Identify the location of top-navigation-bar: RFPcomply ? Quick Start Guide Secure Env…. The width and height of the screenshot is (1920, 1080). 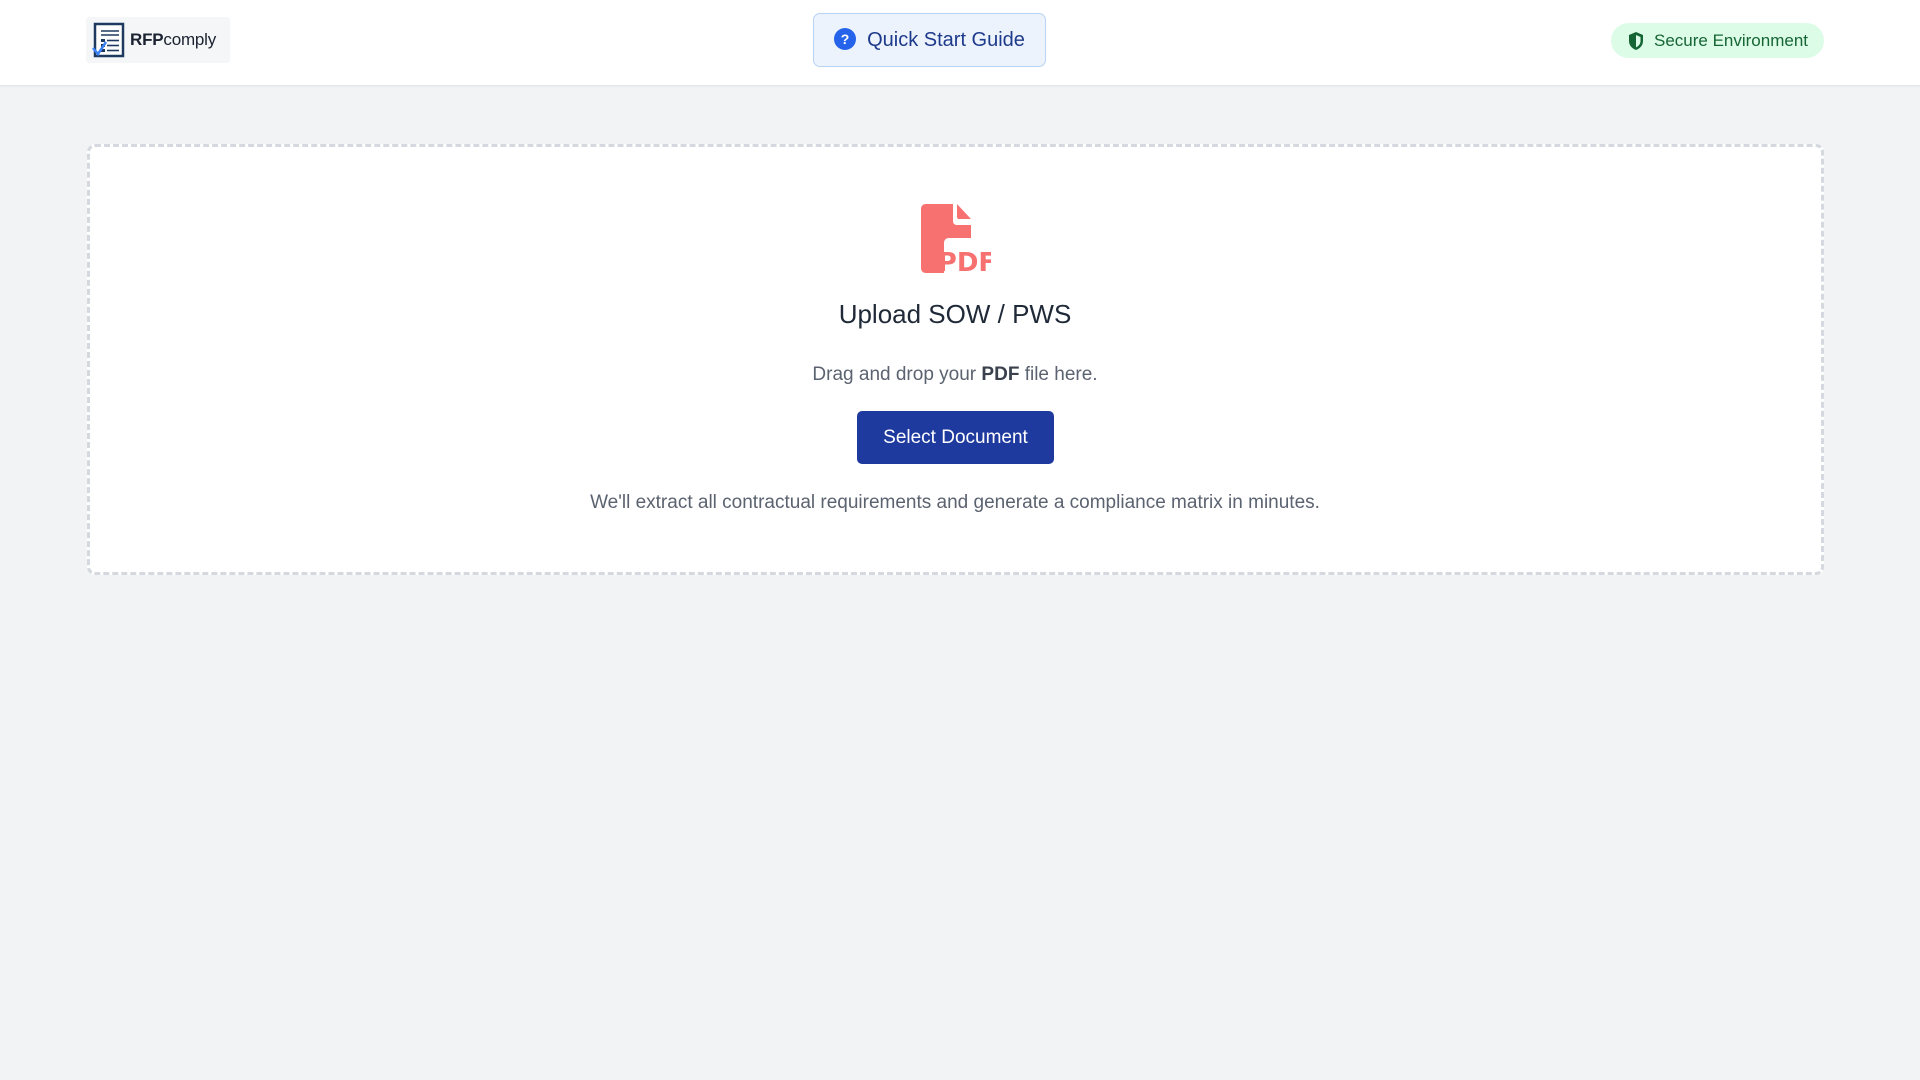
(960, 43).